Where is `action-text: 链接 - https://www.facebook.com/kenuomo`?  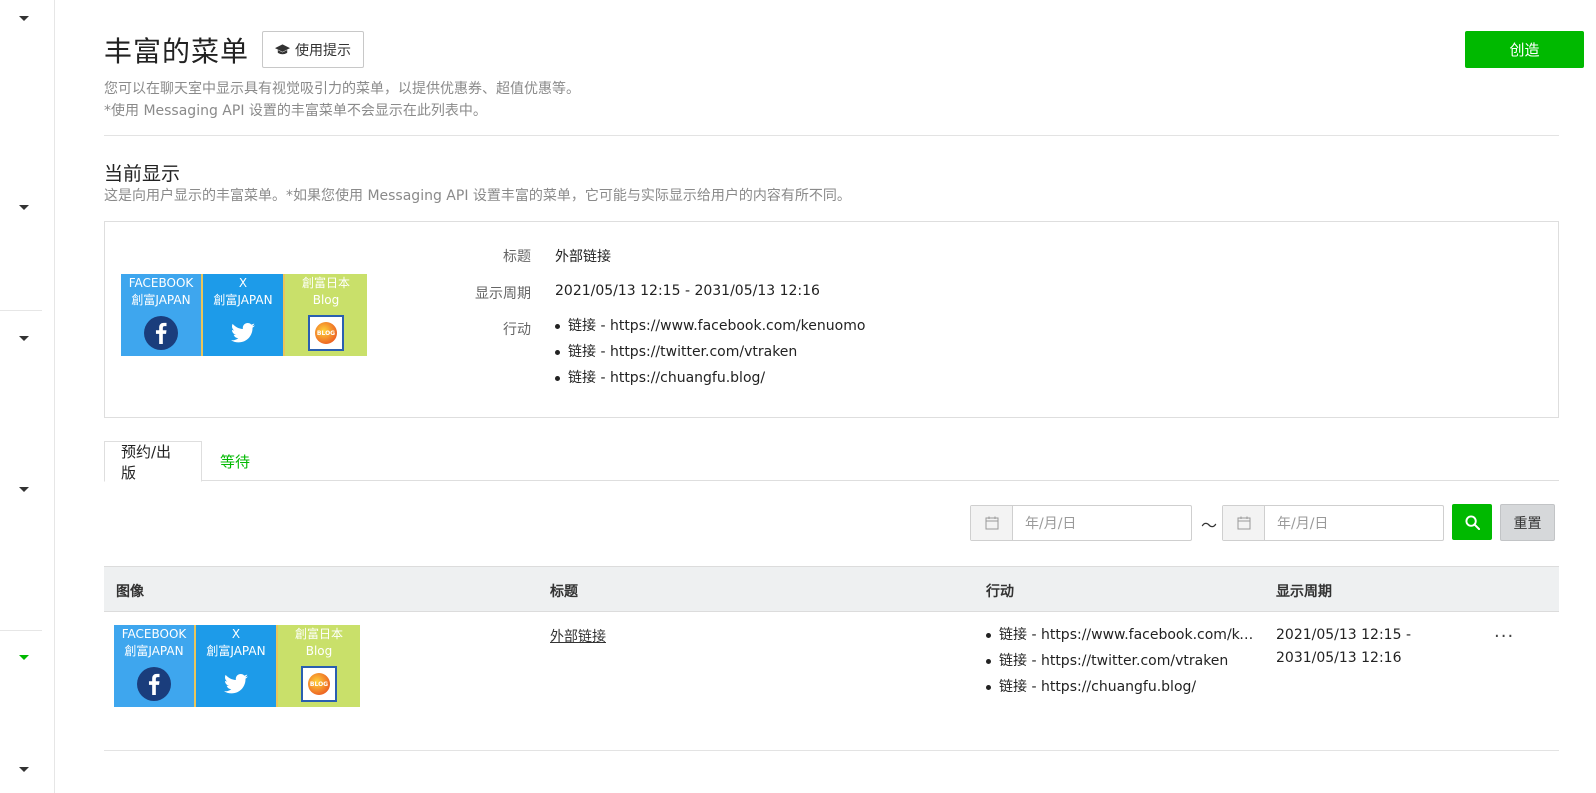
action-text: 链接 - https://www.facebook.com/kenuomo is located at coordinates (1126, 635).